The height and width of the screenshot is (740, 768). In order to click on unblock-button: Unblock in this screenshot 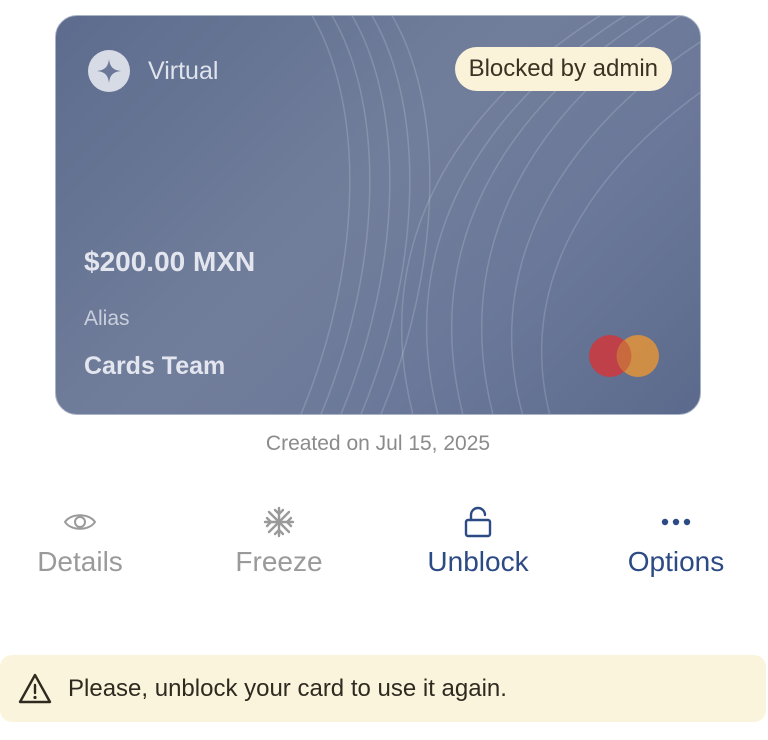, I will do `click(478, 540)`.